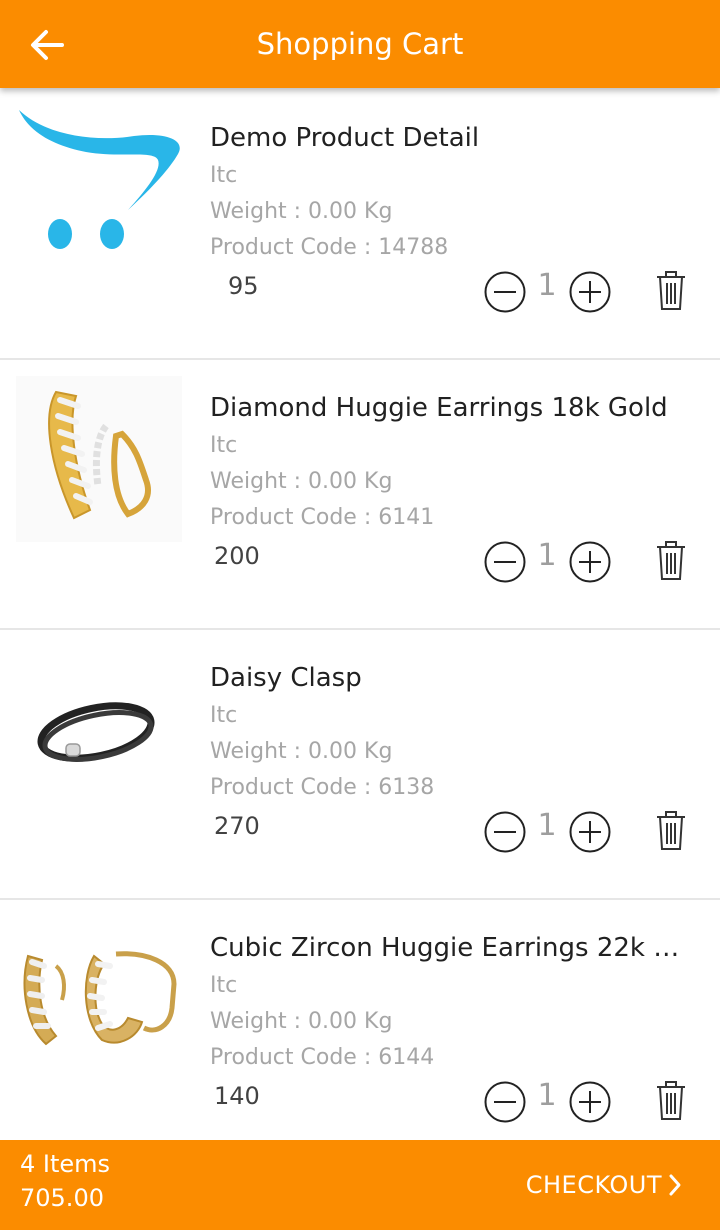 The height and width of the screenshot is (1230, 720). I want to click on cart-logo-image, so click(99, 179).